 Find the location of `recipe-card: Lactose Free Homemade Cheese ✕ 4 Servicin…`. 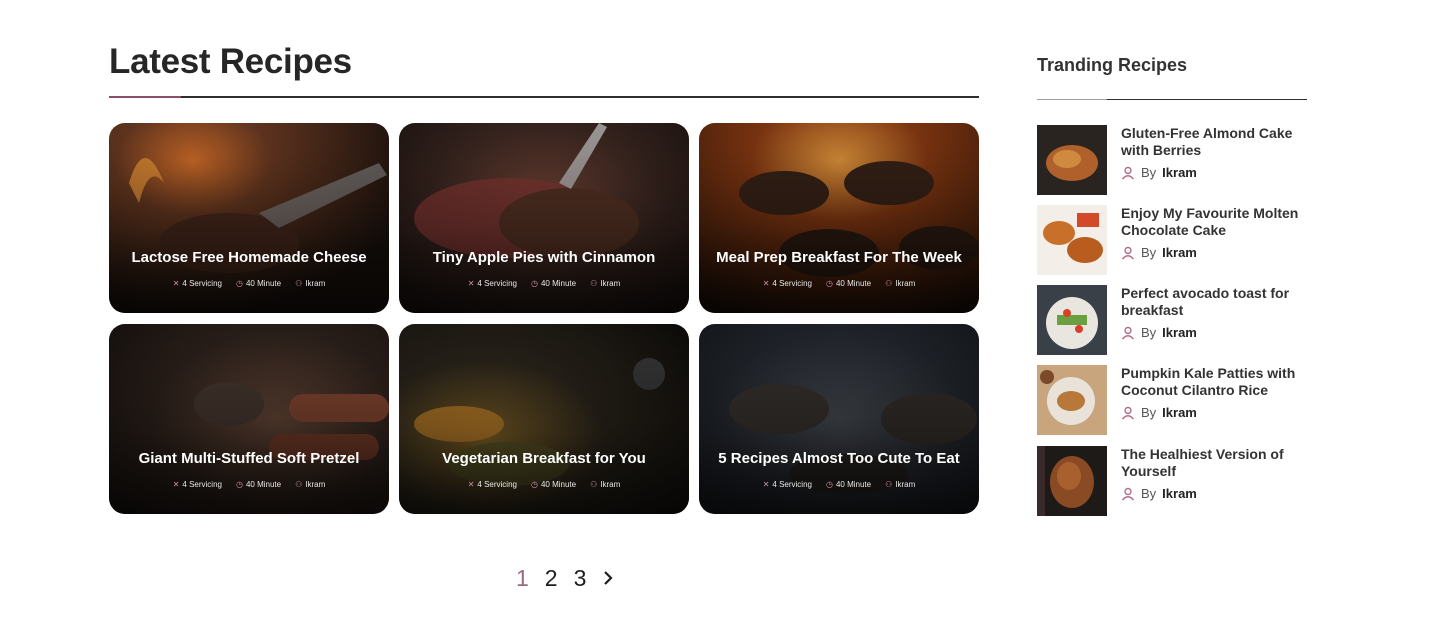

recipe-card: Lactose Free Homemade Cheese ✕ 4 Servicin… is located at coordinates (249, 218).